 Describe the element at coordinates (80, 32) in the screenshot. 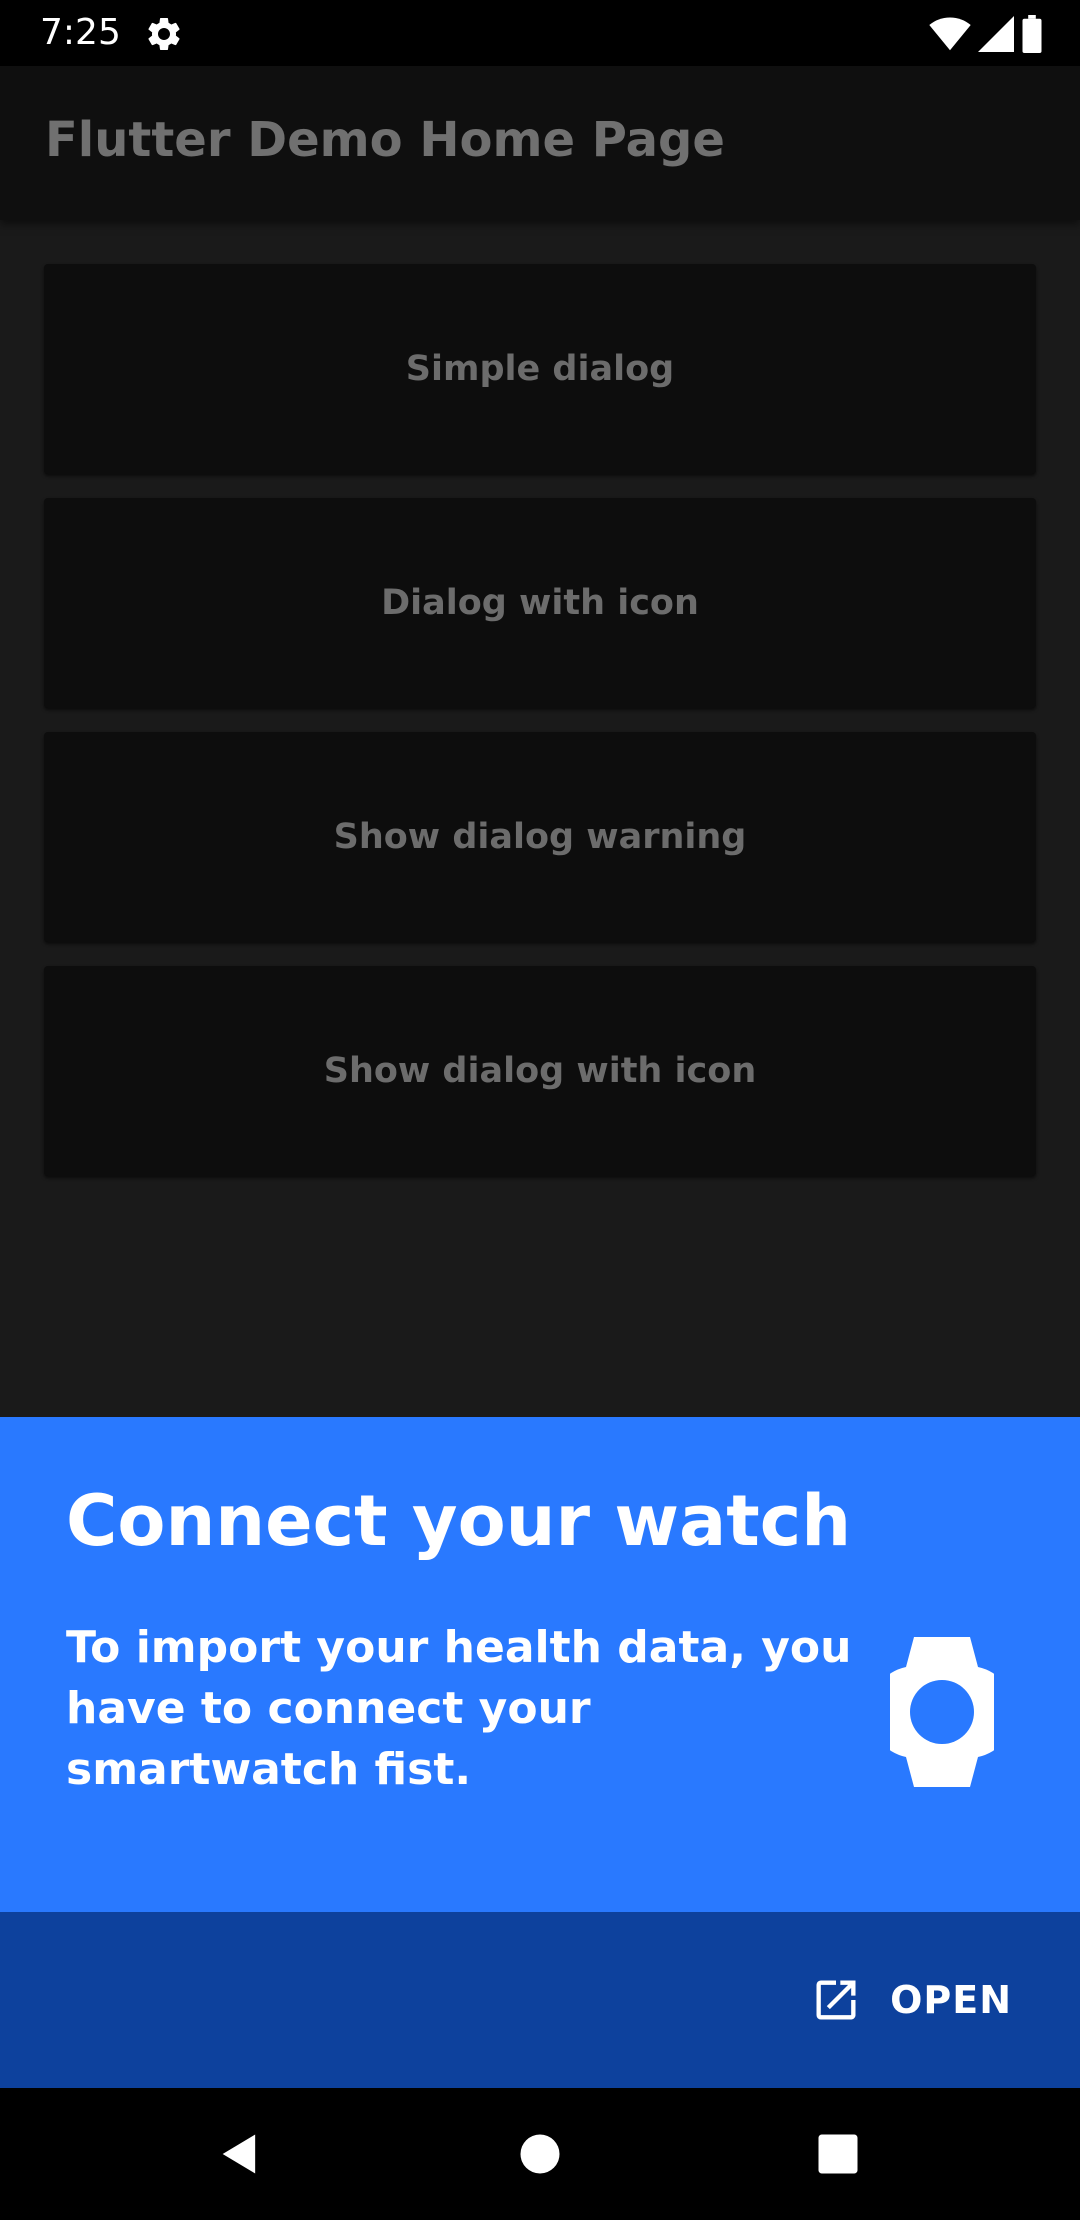

I see `status-time: 7:25` at that location.